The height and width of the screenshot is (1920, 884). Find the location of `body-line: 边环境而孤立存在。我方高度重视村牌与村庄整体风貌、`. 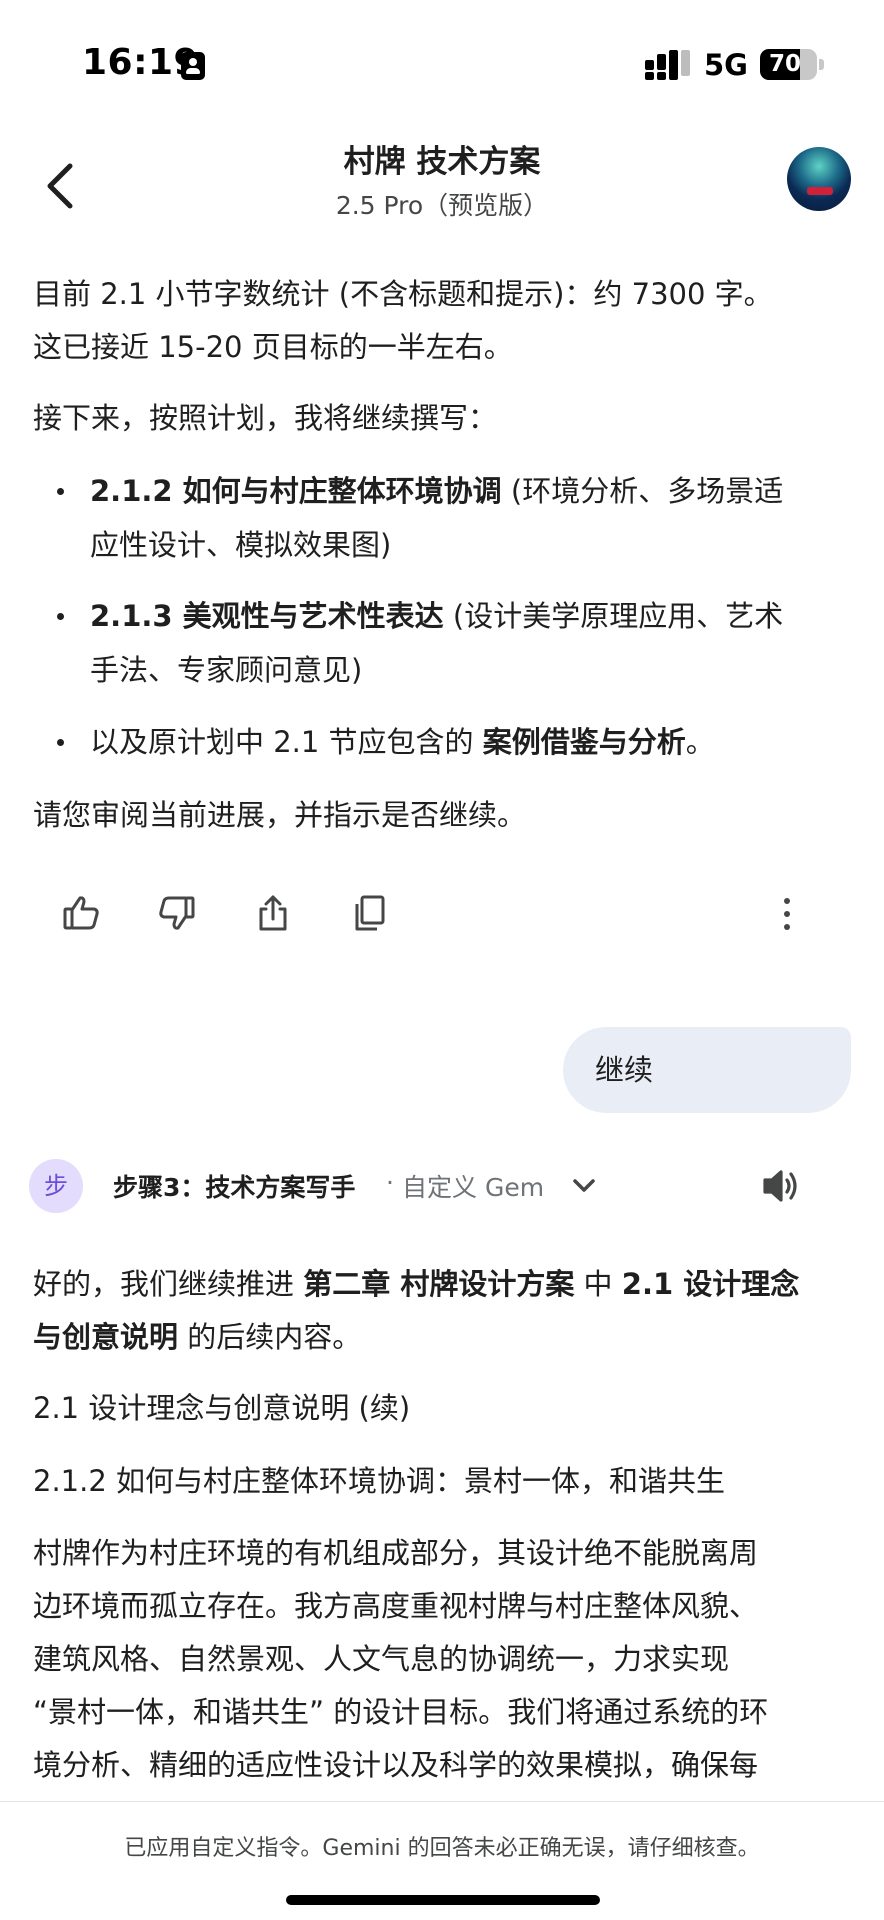

body-line: 边环境而孤立存在。我方高度重视村牌与村庄整体风貌、 is located at coordinates (396, 1606).